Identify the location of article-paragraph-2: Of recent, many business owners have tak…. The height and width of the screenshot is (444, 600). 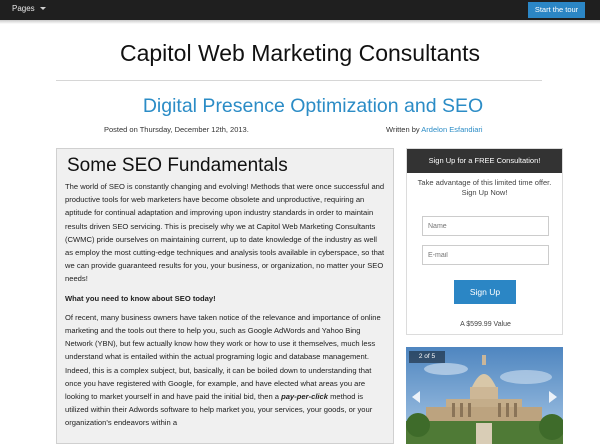
(225, 370).